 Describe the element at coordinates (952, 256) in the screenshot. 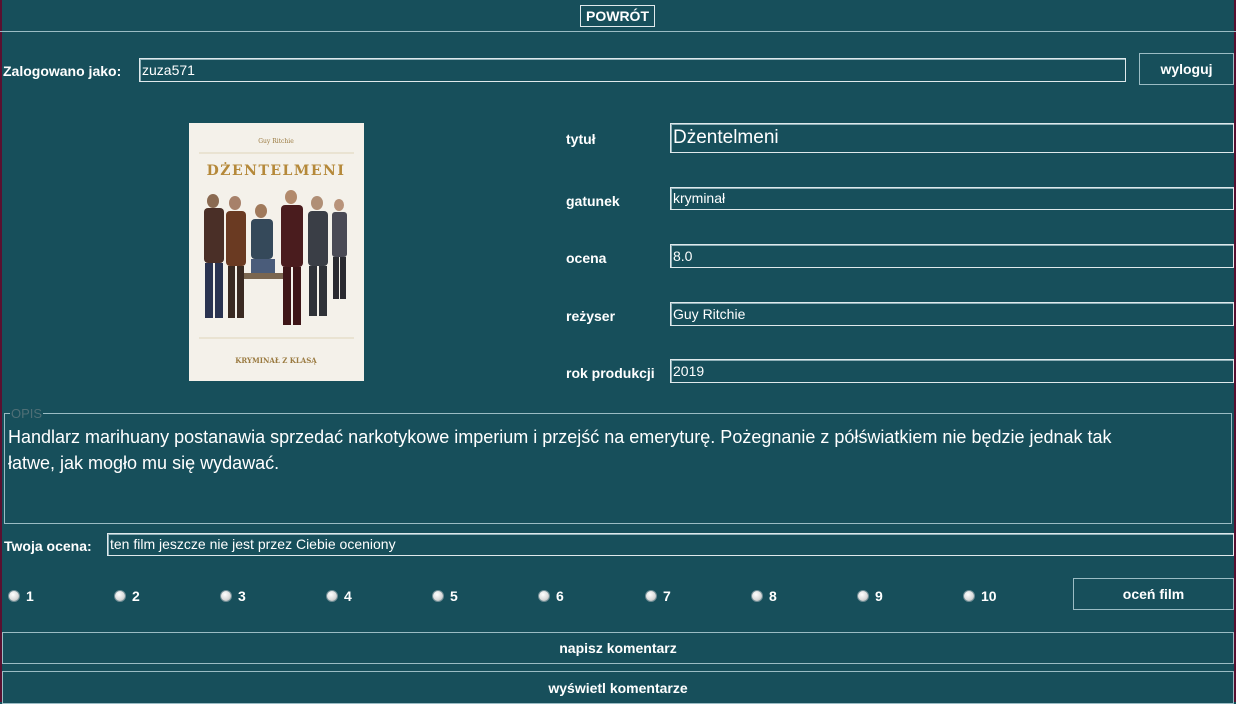

I see `rating-field: 8.0` at that location.